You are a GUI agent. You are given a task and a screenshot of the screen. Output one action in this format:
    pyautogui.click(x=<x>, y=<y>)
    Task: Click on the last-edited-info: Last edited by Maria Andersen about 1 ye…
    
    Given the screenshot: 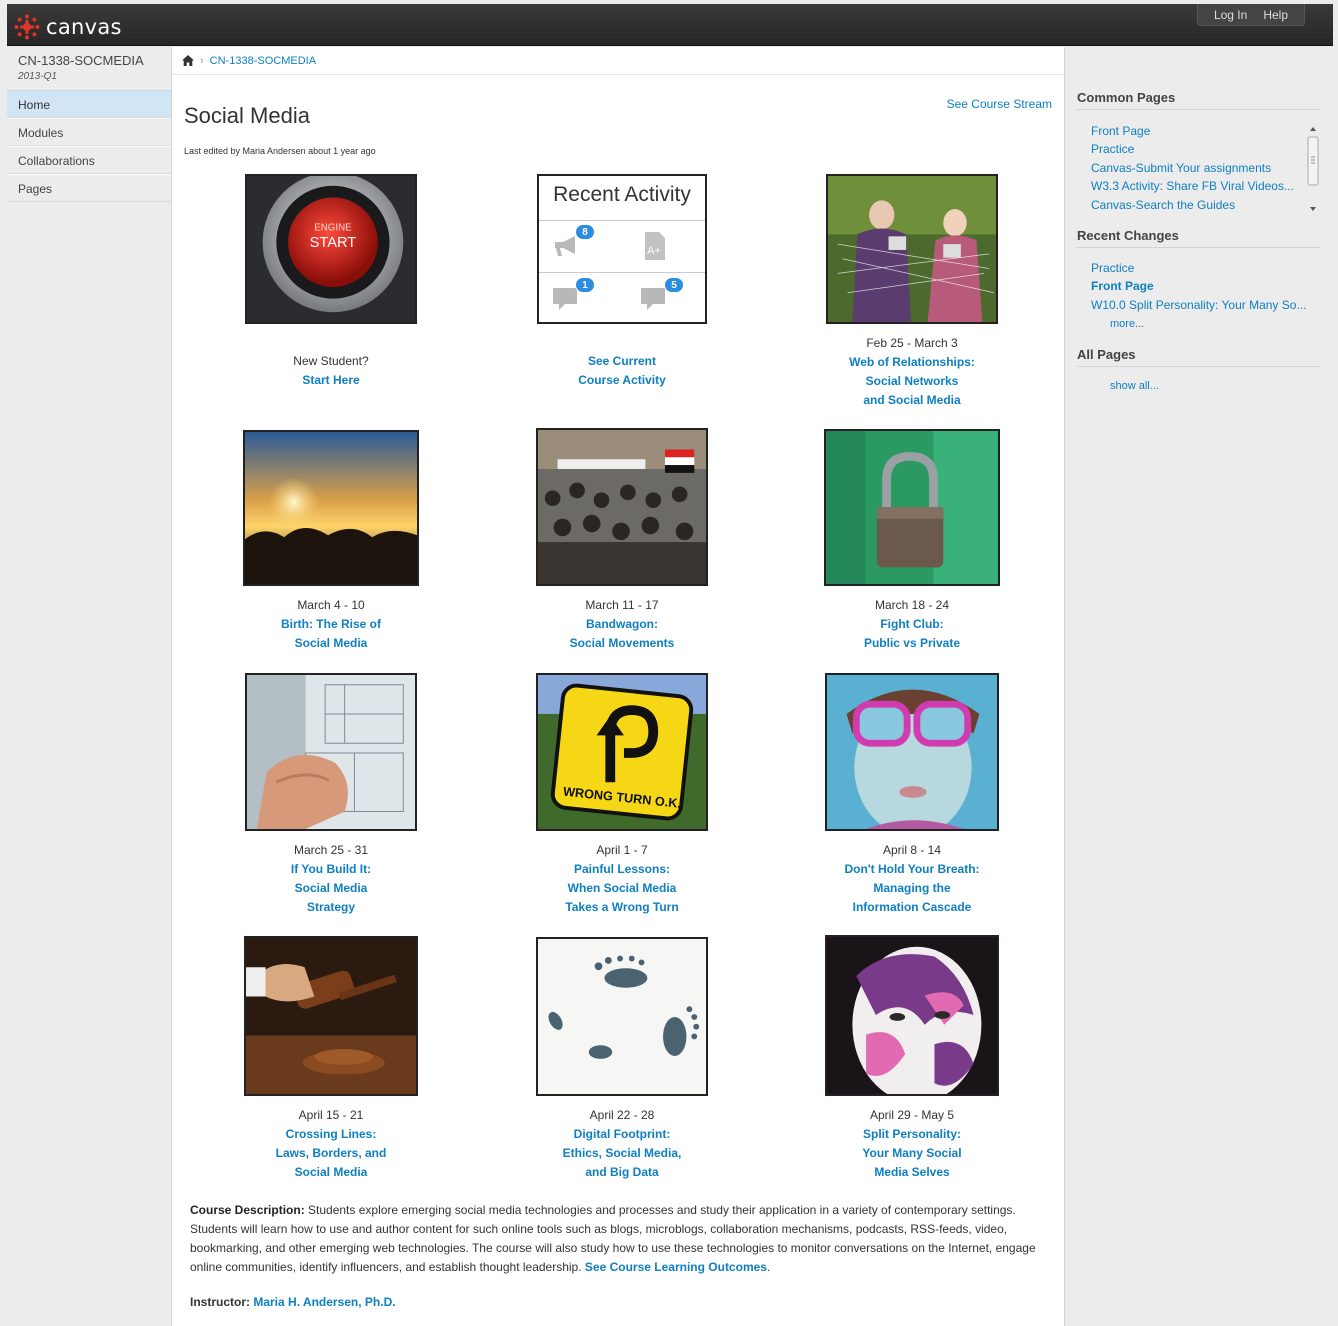 What is the action you would take?
    pyautogui.click(x=280, y=151)
    